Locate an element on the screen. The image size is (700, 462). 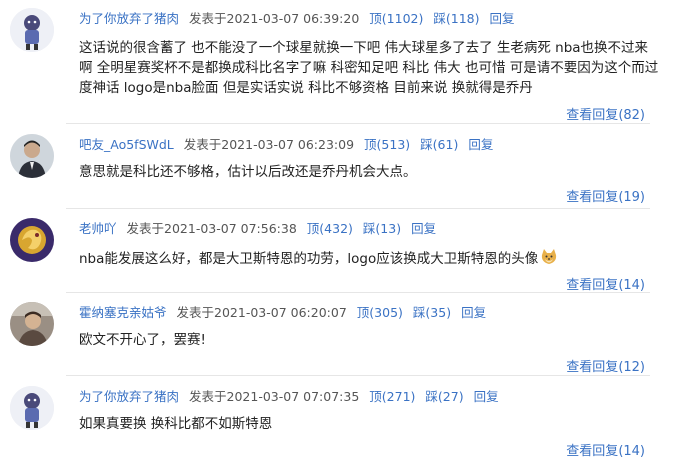
view-replies-link: 查看回复(82) is located at coordinates (605, 113).